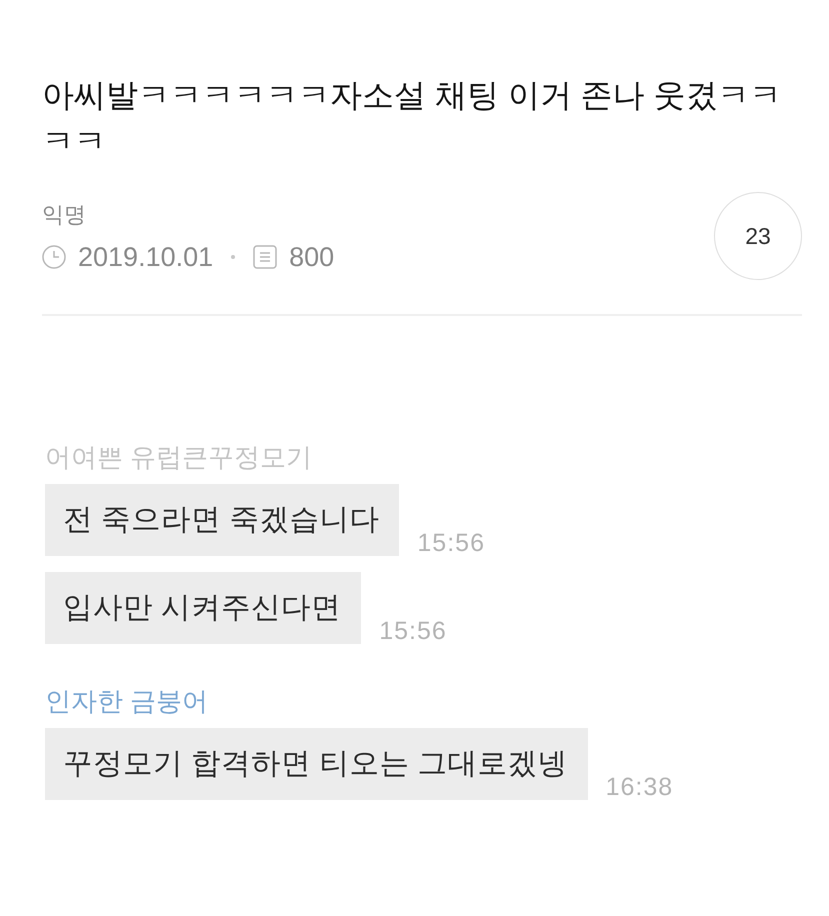  Describe the element at coordinates (222, 520) in the screenshot. I see `message-bubble: 전 죽으라면 죽겠습니다` at that location.